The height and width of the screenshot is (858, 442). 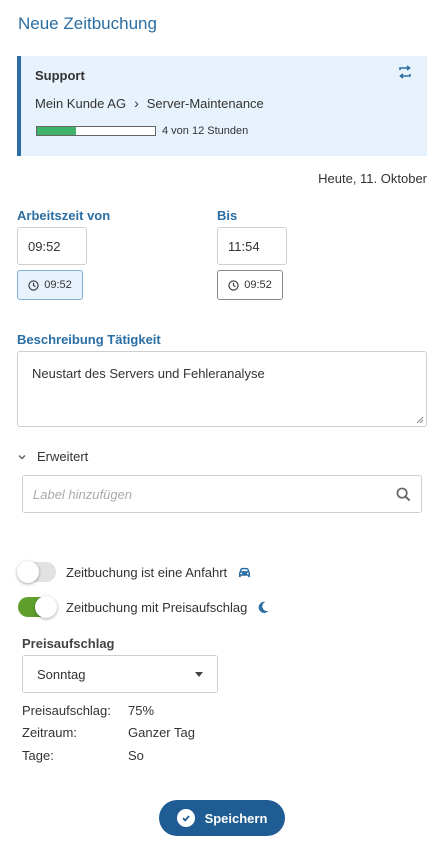 I want to click on from-time-value: 09:52, so click(x=44, y=246).